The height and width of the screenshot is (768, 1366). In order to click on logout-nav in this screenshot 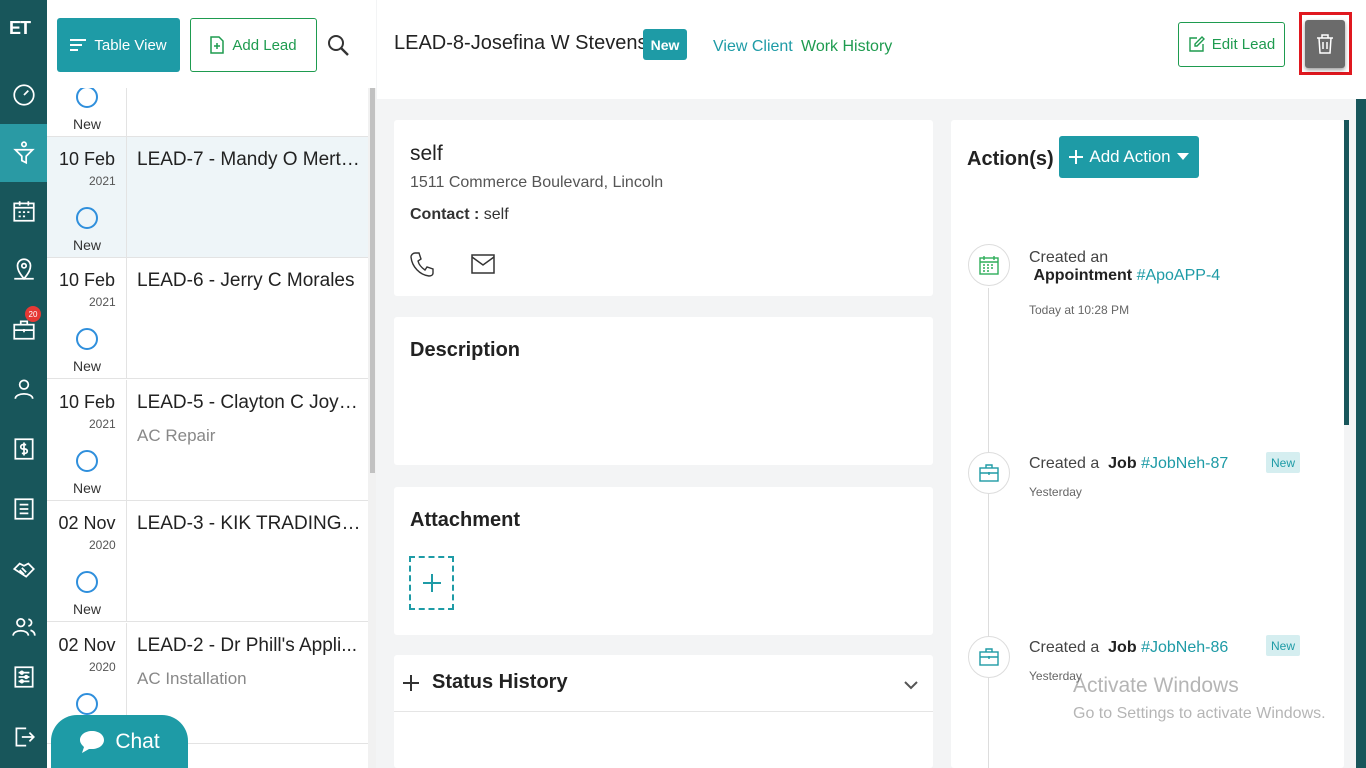, I will do `click(23, 737)`.